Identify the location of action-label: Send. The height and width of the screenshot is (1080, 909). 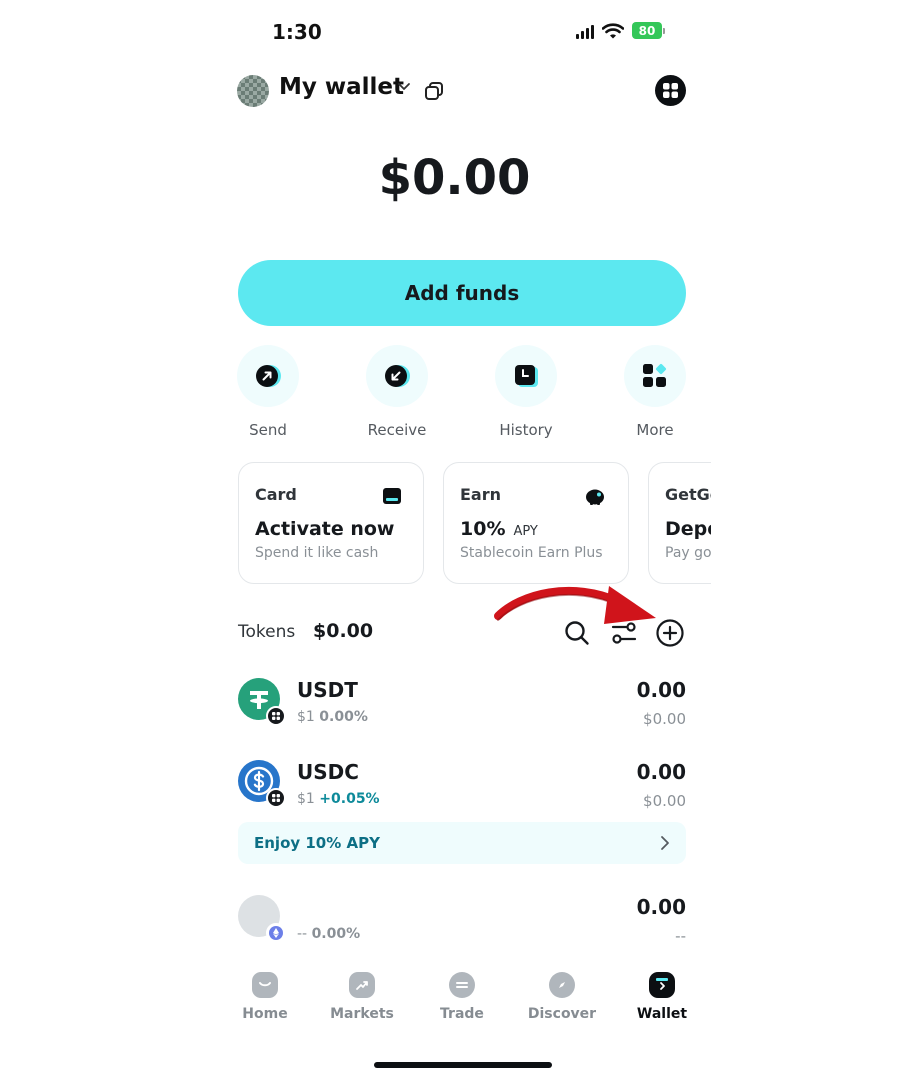
(268, 430).